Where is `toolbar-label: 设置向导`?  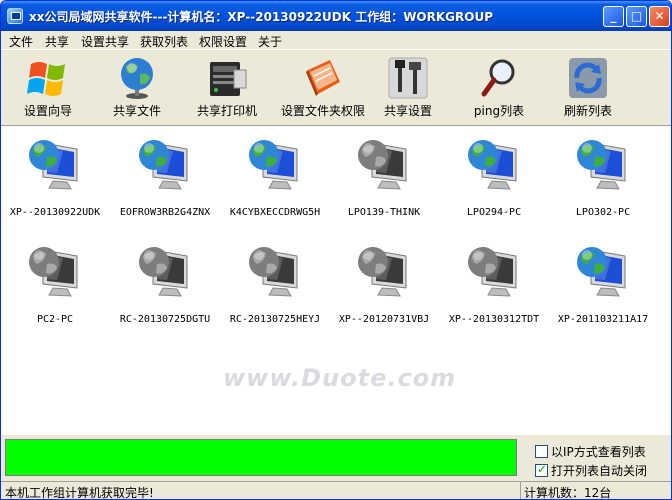
toolbar-label: 设置向导 is located at coordinates (47, 111).